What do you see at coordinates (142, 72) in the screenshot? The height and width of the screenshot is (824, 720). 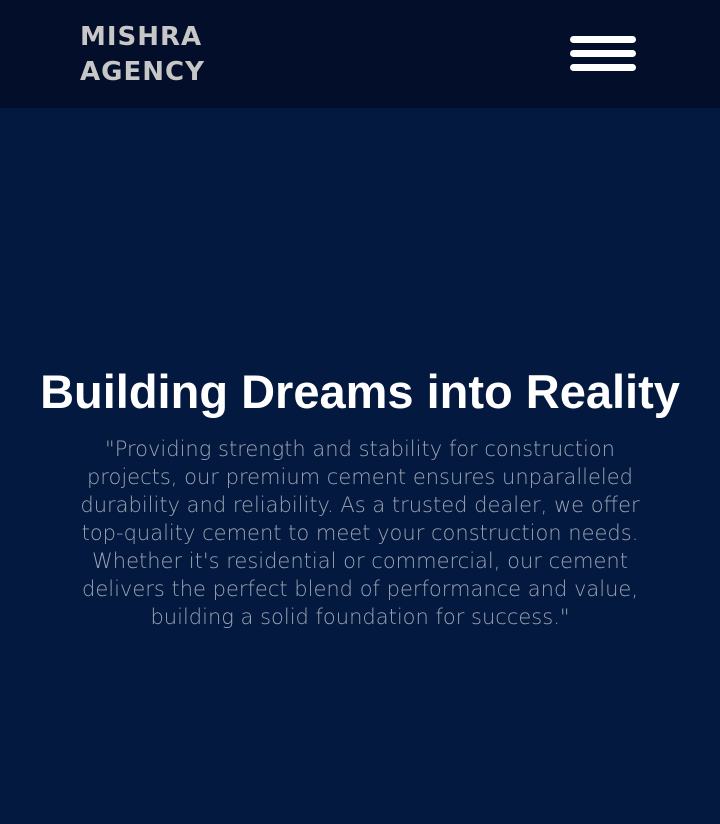 I see `logo-line-2: AGENCY` at bounding box center [142, 72].